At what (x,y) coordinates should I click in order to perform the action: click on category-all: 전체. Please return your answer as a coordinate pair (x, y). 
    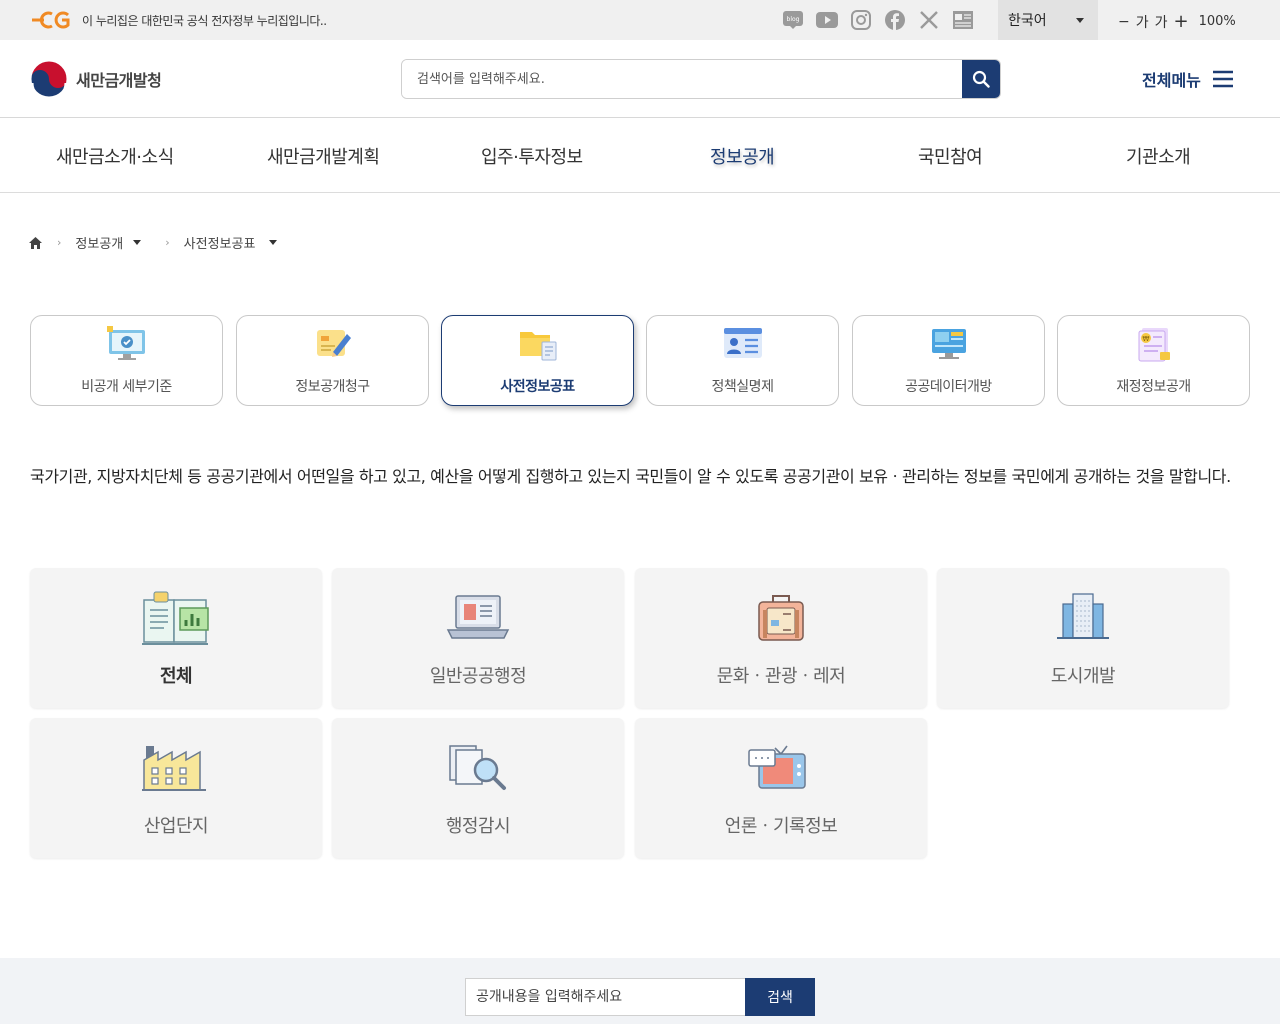
    Looking at the image, I should click on (176, 638).